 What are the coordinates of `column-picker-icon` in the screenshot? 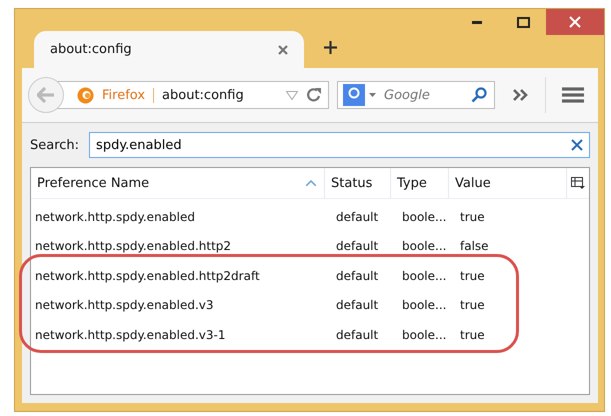 It's located at (578, 183).